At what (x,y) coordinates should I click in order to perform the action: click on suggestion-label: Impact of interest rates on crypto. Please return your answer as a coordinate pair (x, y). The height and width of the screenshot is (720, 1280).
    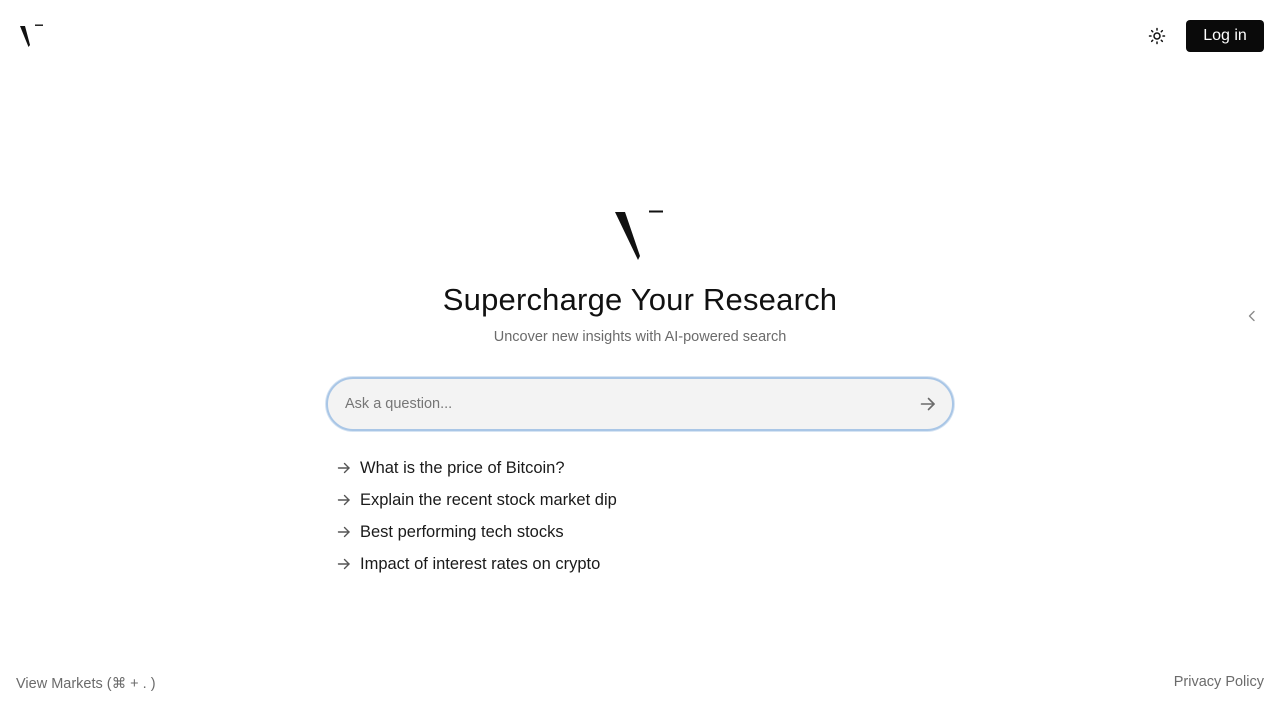
    Looking at the image, I should click on (480, 563).